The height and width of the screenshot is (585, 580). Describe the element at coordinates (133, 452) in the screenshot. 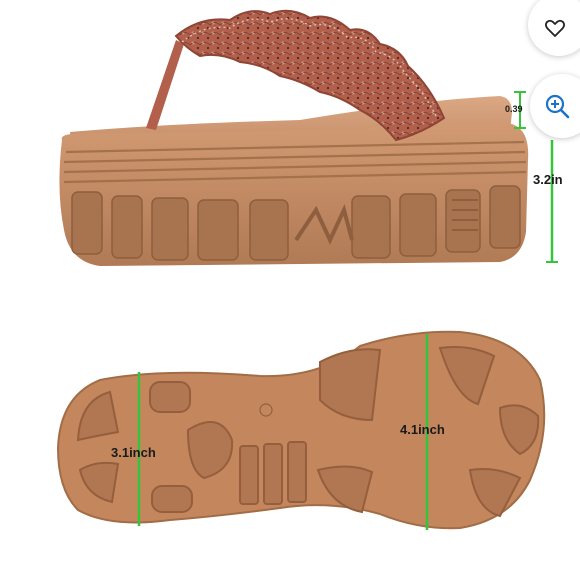

I see `sole-heel-width-label: 3.1inch` at that location.